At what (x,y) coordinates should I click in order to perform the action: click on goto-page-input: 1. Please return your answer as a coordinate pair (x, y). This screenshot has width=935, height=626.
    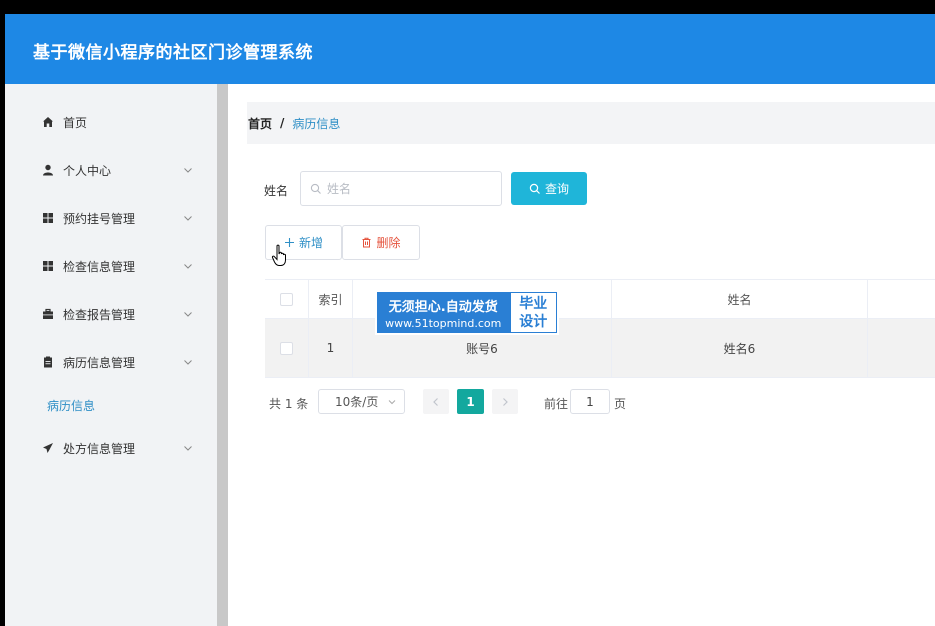
    Looking at the image, I should click on (590, 401).